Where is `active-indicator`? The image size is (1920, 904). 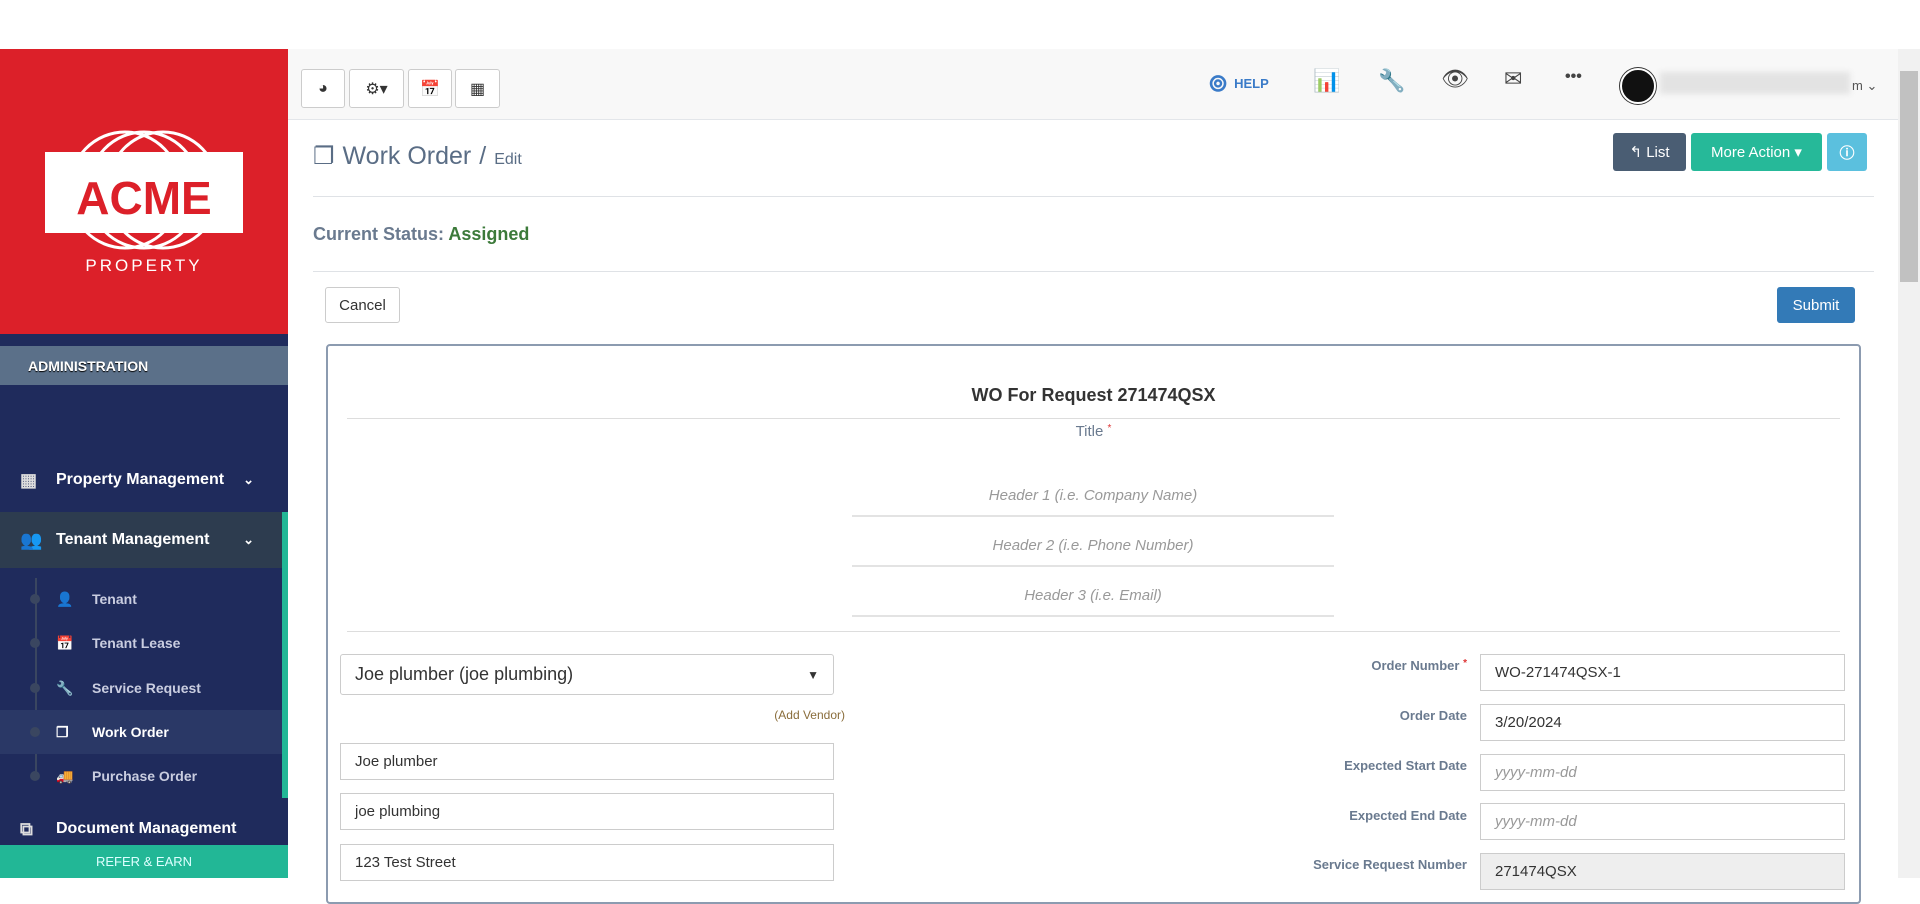 active-indicator is located at coordinates (285, 655).